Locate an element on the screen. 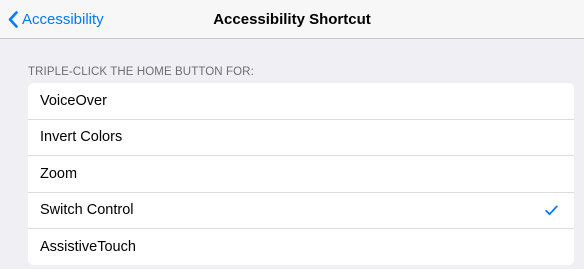 Image resolution: width=584 pixels, height=269 pixels. option-label: Zoom is located at coordinates (59, 173).